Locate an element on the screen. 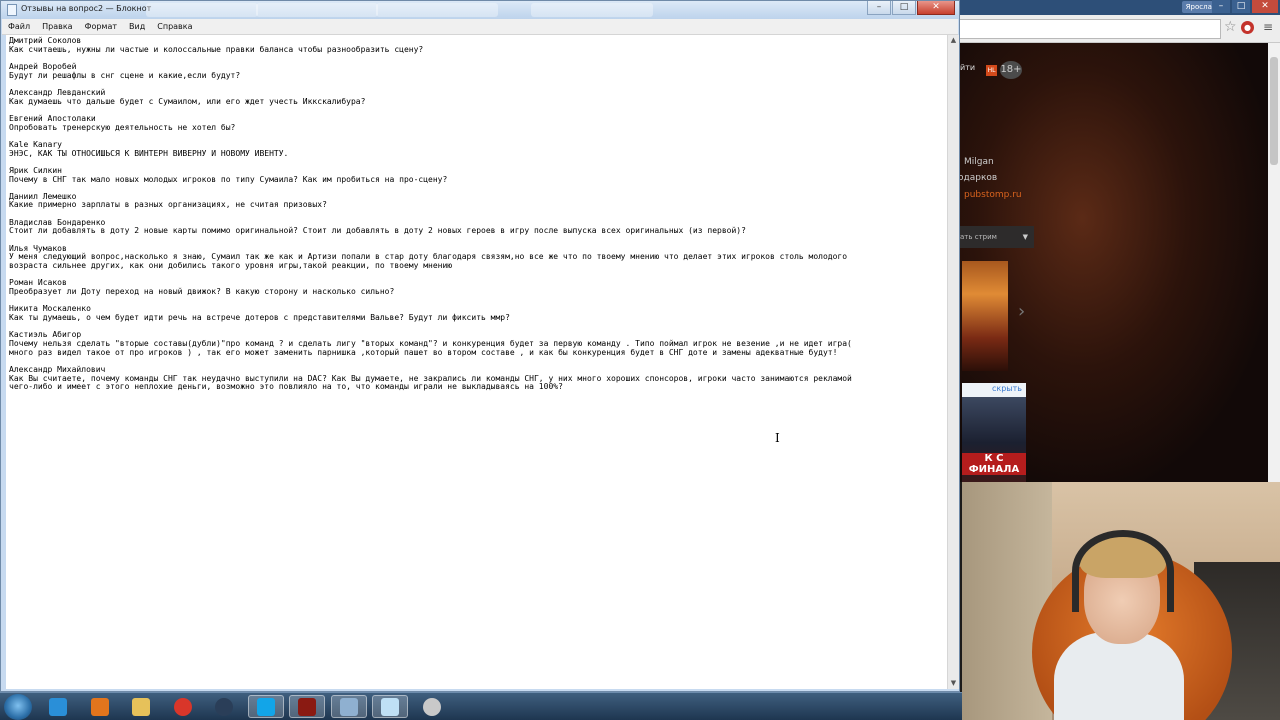 This screenshot has width=1280, height=720. menu-view: Вид is located at coordinates (137, 26).